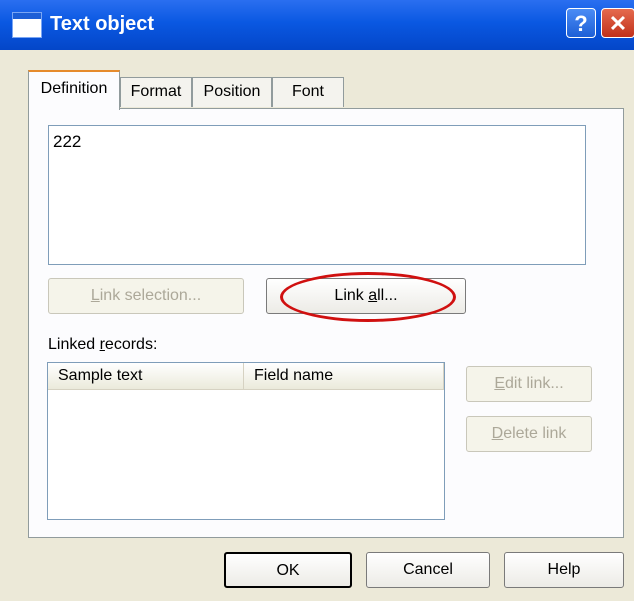  Describe the element at coordinates (156, 92) in the screenshot. I see `tab-format: Format` at that location.